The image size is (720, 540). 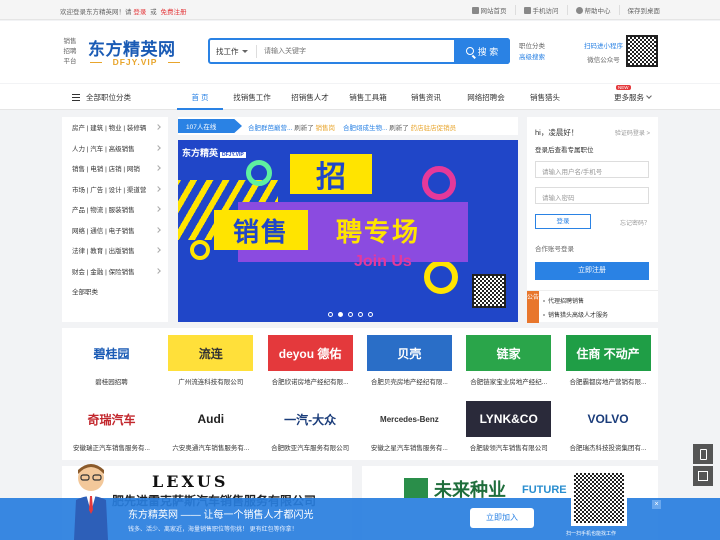 I want to click on qr-icon, so click(x=703, y=476).